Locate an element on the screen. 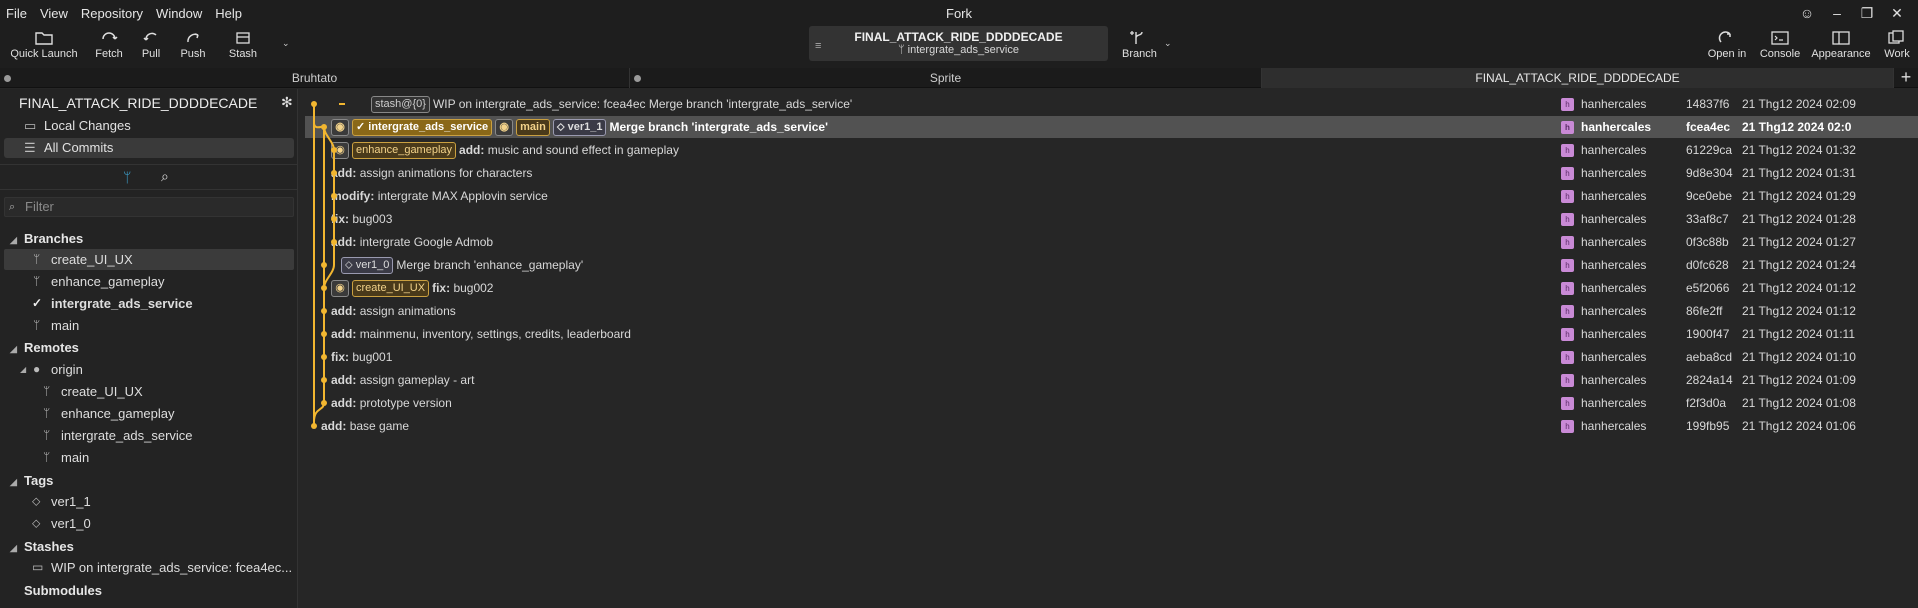 The image size is (1918, 608). branch-item: ᛘ main is located at coordinates (149, 325).